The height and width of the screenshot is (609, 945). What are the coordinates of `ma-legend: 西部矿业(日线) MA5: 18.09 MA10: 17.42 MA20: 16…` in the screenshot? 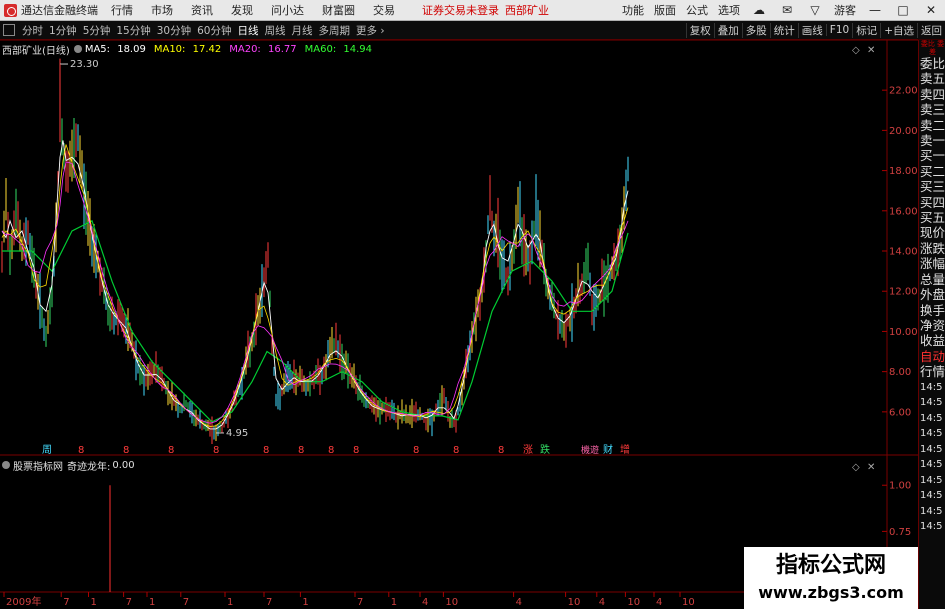 It's located at (191, 49).